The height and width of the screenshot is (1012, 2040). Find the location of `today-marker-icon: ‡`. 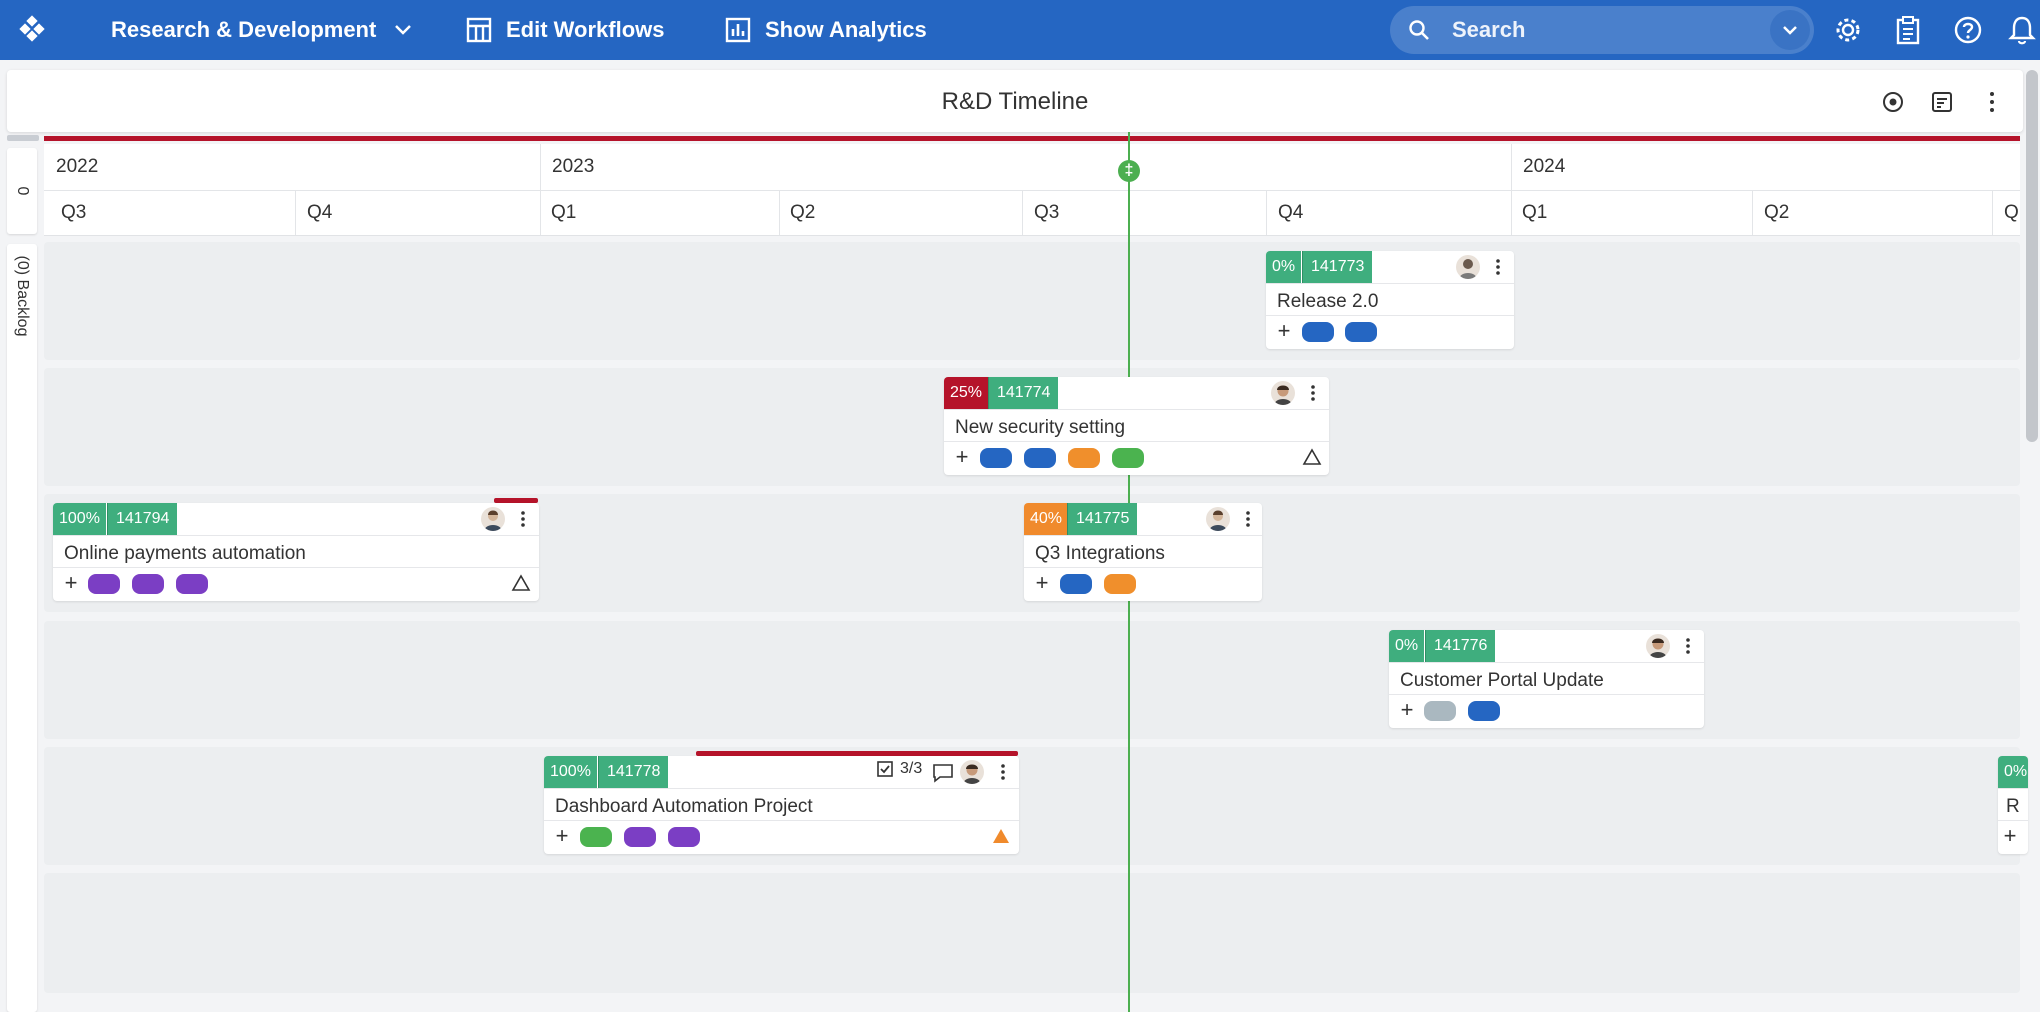

today-marker-icon: ‡ is located at coordinates (1129, 171).